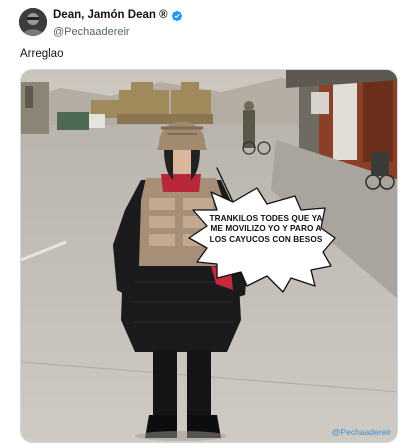 This screenshot has width=417, height=448. Describe the element at coordinates (118, 32) in the screenshot. I see `author-handle: @Pechaadereir` at that location.